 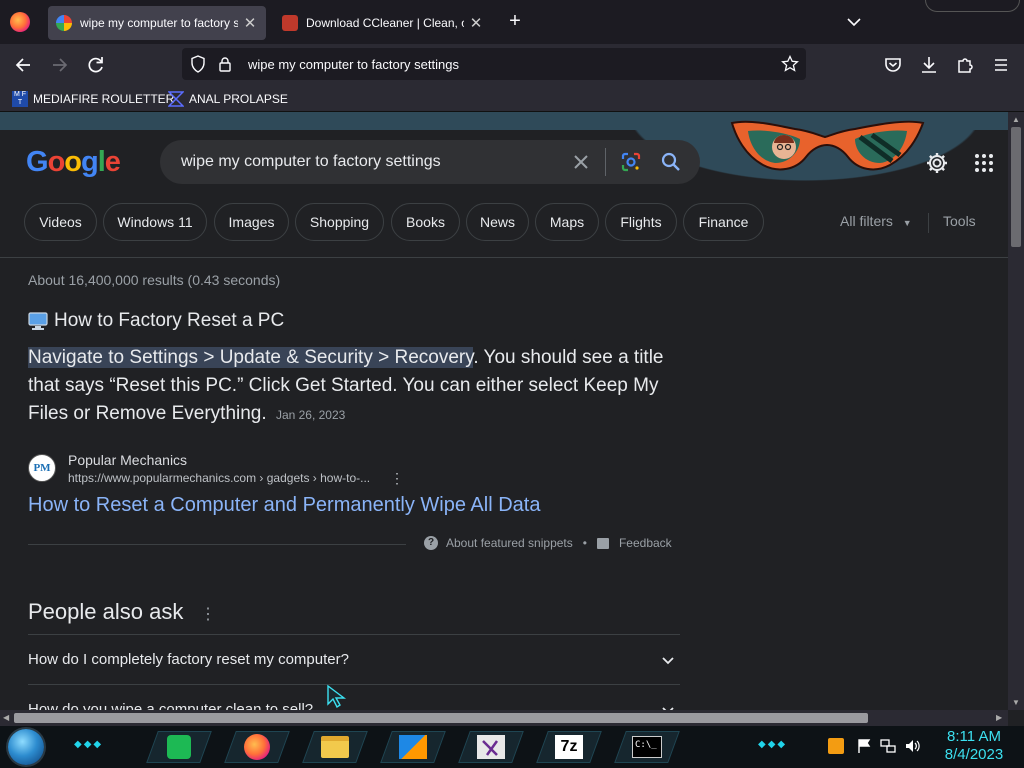 What do you see at coordinates (937, 163) in the screenshot?
I see `settings-gear-icon` at bounding box center [937, 163].